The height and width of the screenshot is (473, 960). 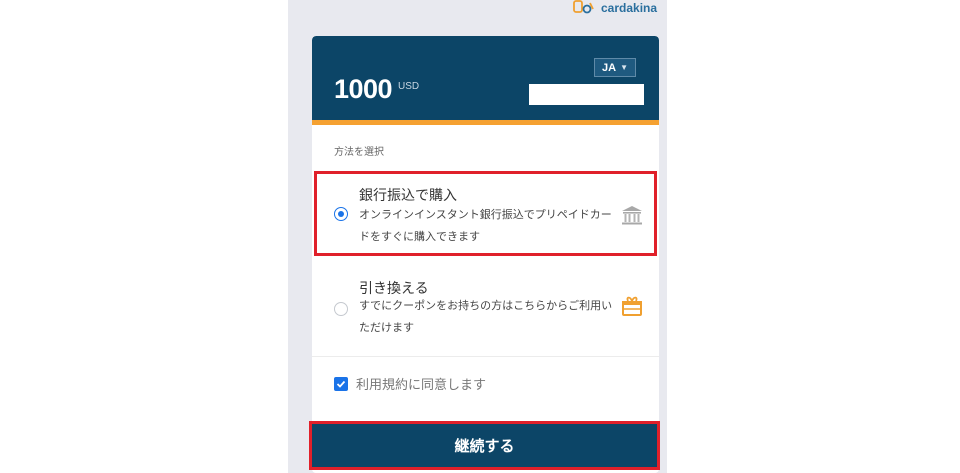 What do you see at coordinates (484, 445) in the screenshot?
I see `continue-button: 継続する` at bounding box center [484, 445].